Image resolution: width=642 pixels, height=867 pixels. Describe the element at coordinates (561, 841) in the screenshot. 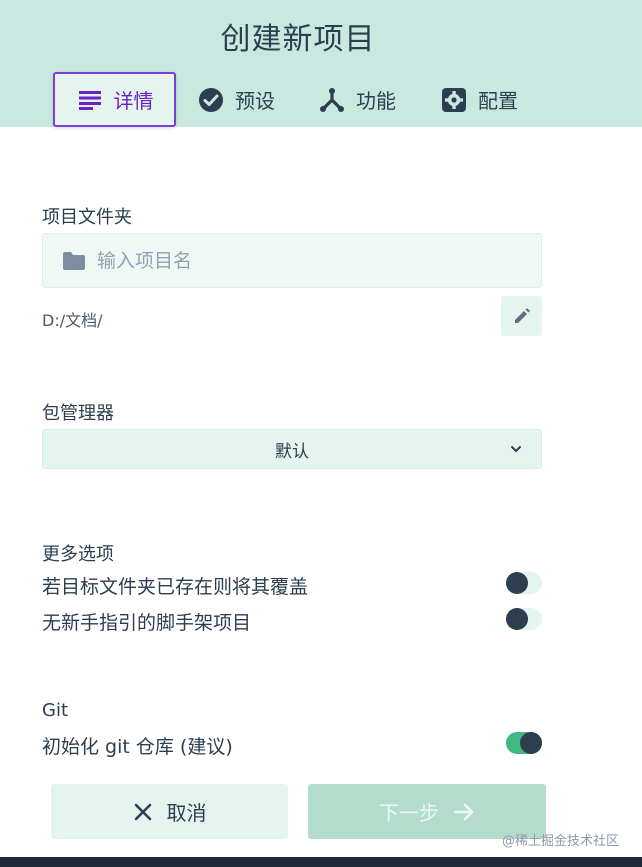

I see `watermark: @稀土掘金技术社区` at that location.